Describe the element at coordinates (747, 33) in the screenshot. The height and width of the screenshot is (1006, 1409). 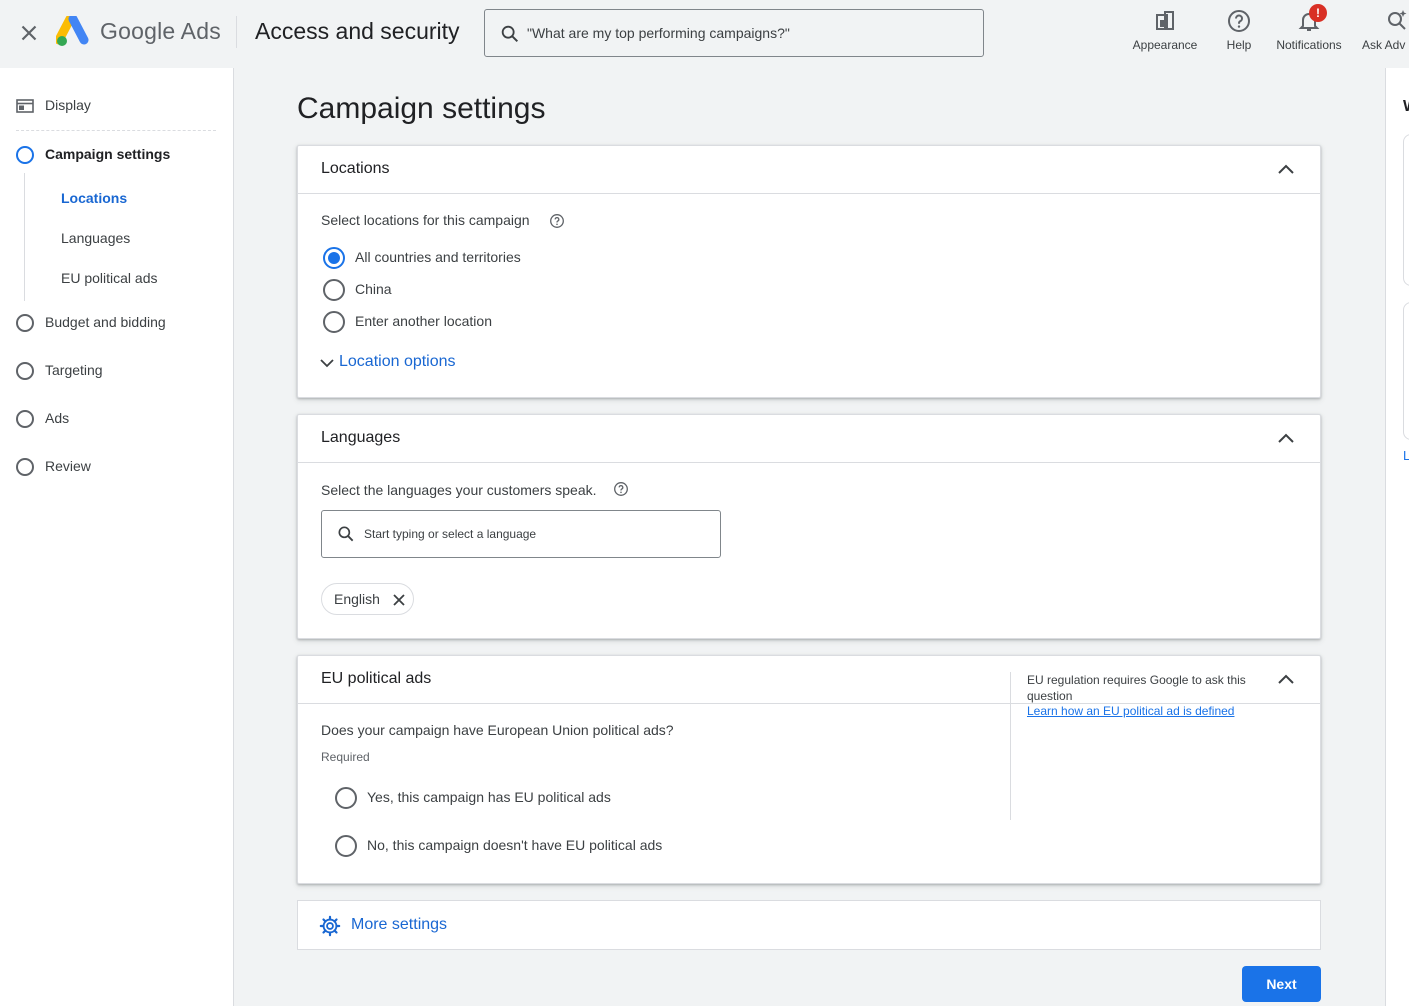
I see `search-input` at that location.